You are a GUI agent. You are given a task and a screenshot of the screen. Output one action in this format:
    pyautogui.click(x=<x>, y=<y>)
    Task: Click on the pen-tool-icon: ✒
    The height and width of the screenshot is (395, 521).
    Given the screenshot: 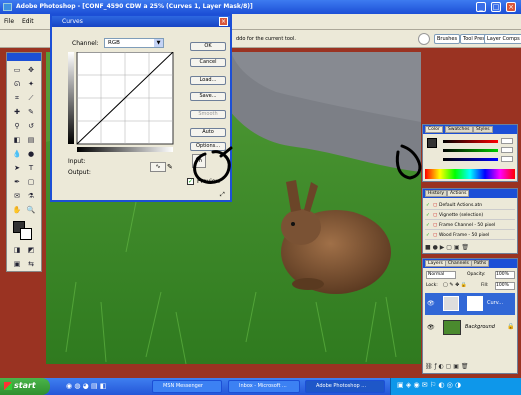 What is the action you would take?
    pyautogui.click(x=17, y=182)
    